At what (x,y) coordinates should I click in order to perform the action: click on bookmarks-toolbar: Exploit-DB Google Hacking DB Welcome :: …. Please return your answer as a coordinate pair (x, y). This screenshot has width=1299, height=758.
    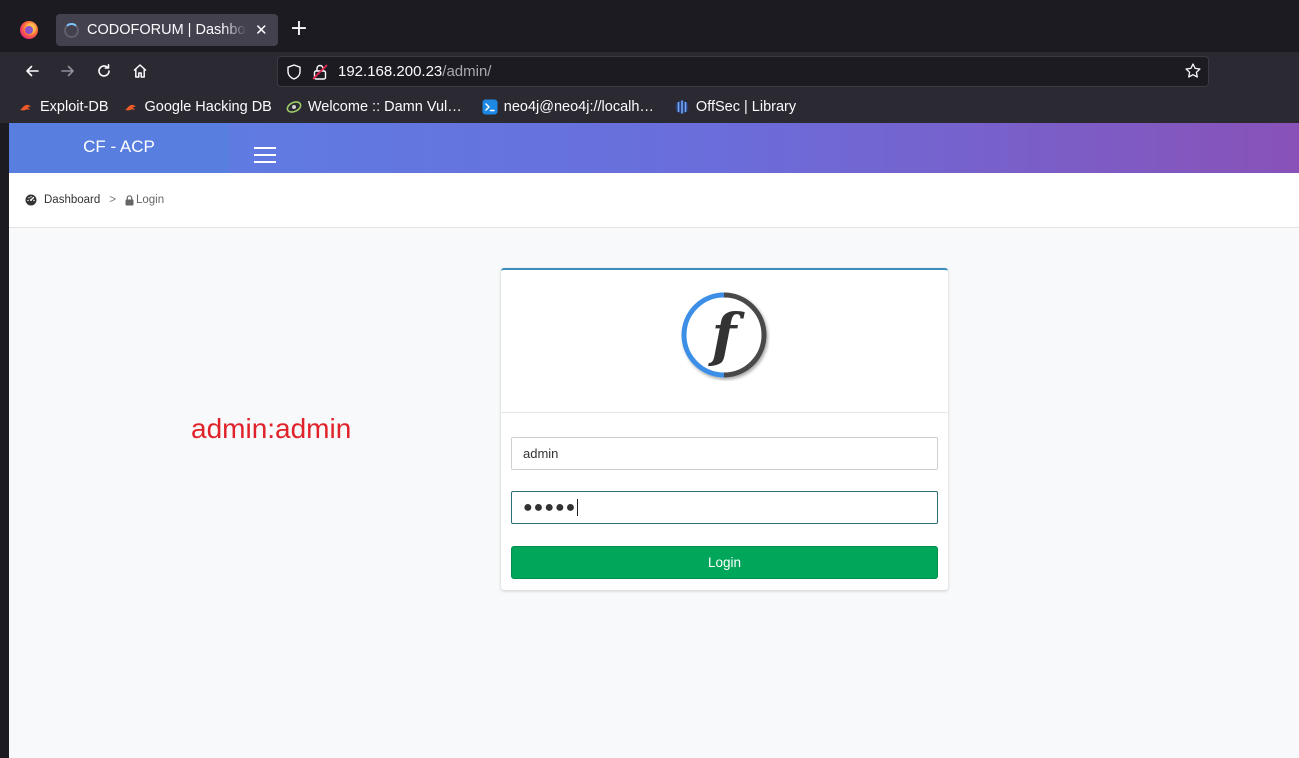
    Looking at the image, I should click on (649, 106).